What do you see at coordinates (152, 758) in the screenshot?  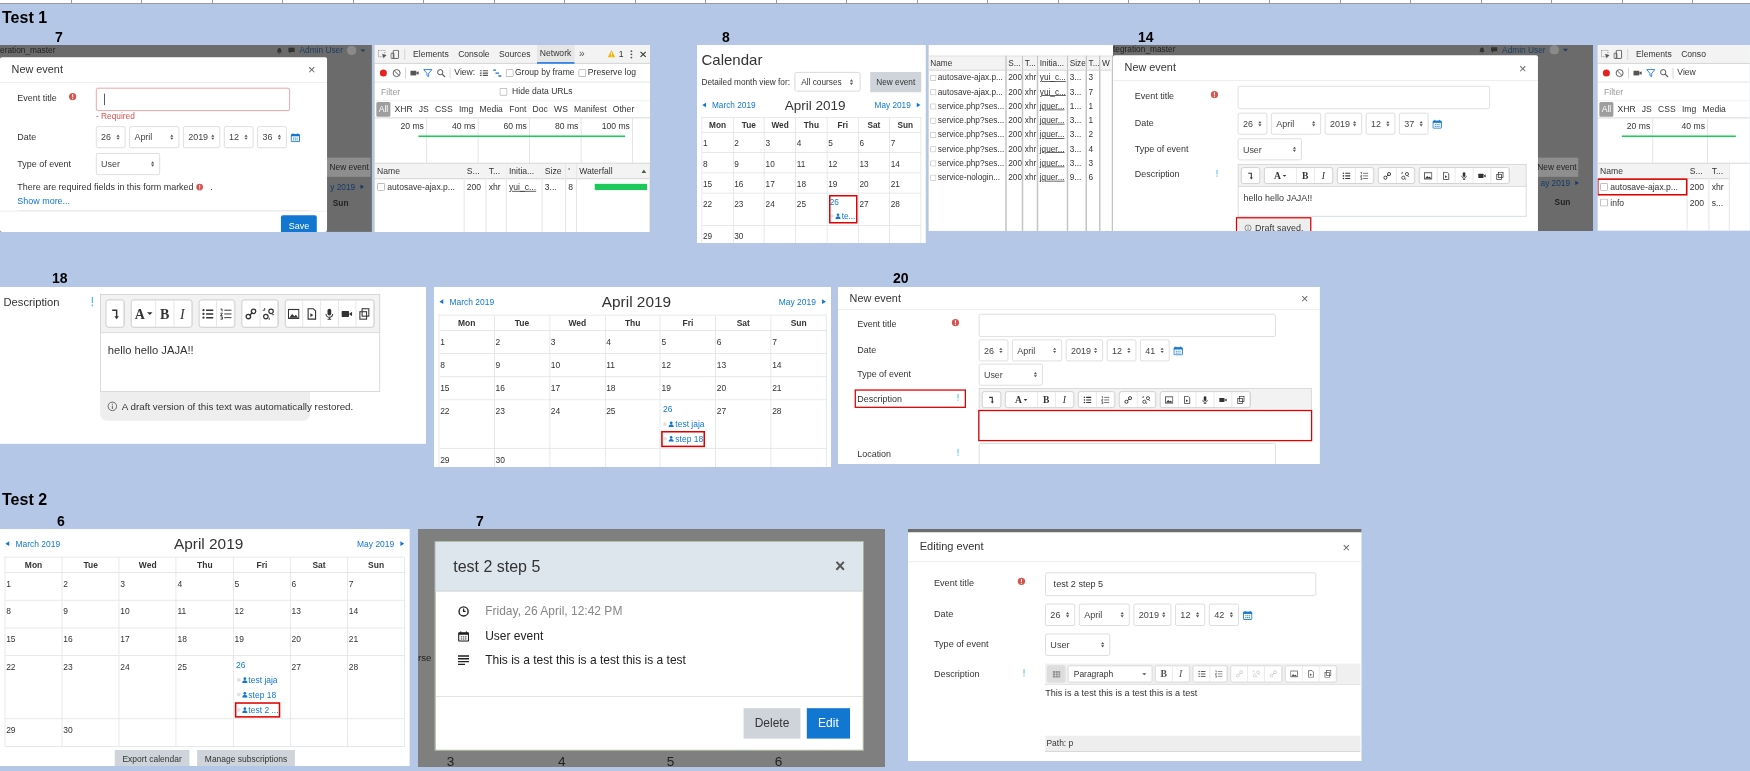 I see `footer-button: Export calendar` at bounding box center [152, 758].